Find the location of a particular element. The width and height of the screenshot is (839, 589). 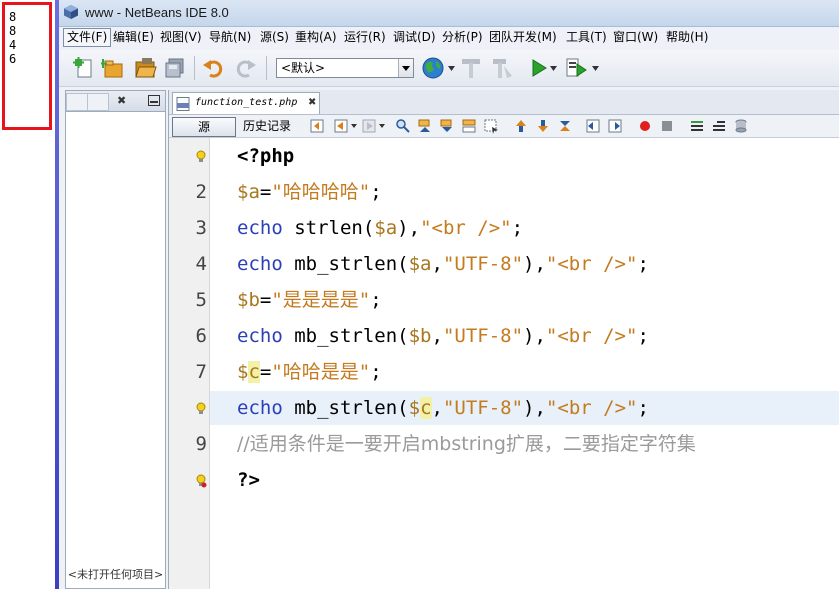

new-file-icon is located at coordinates (84, 68).